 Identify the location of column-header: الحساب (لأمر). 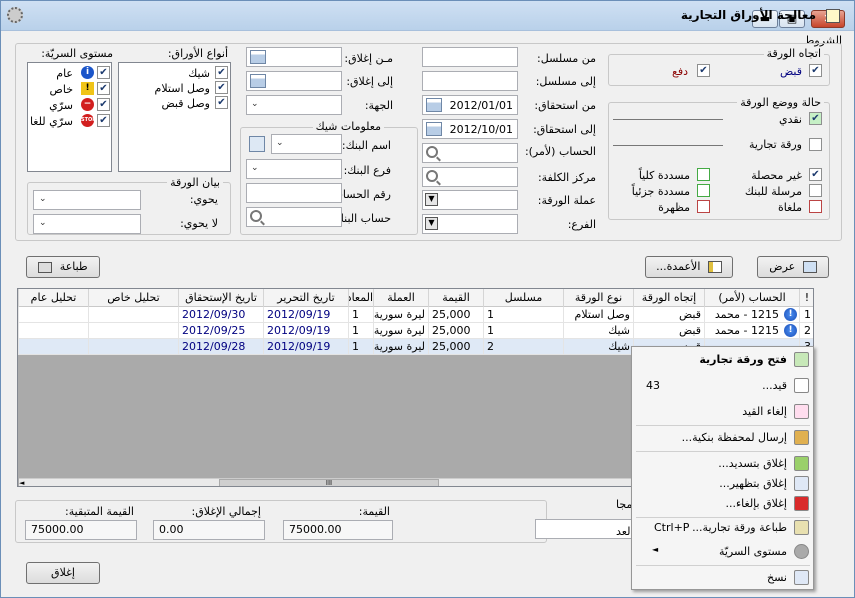
(751, 298).